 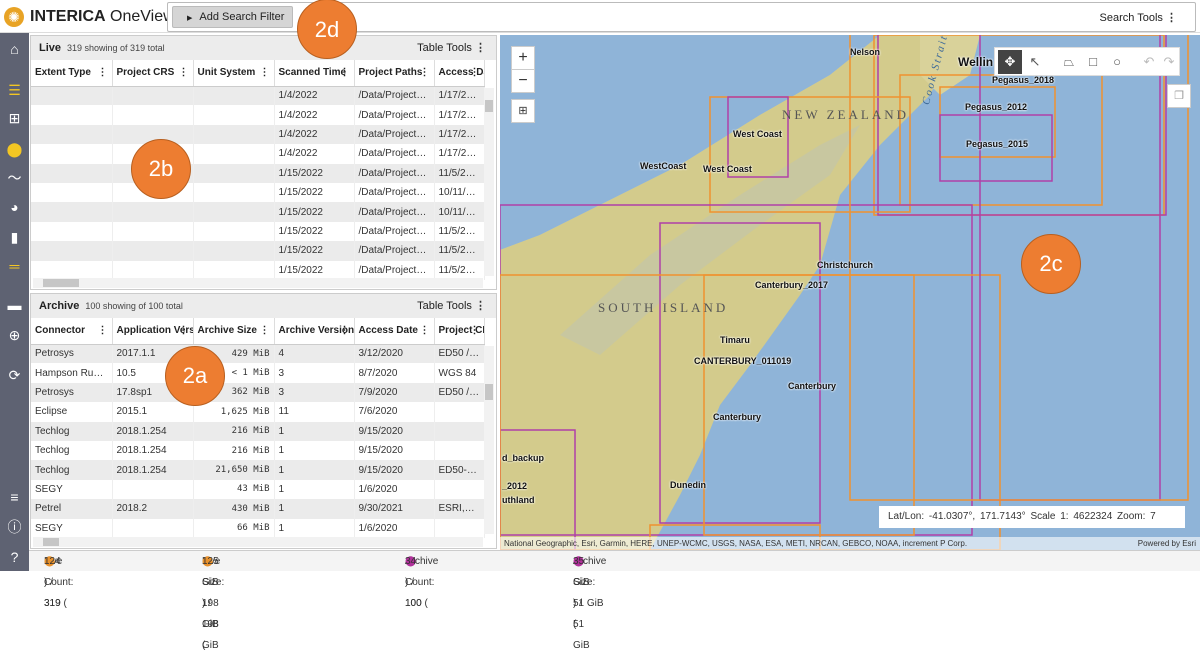 I want to click on search-tools-button: Search Tools ⋮, so click(x=1138, y=17).